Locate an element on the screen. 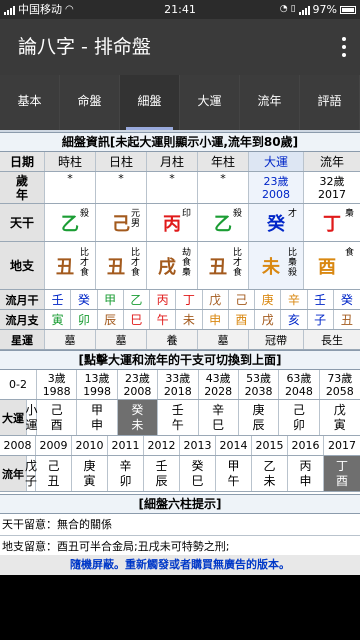 This screenshot has height=640, width=360. tab-bar: 基本 命盤 細盤 大運 流年 評語 is located at coordinates (180, 102).